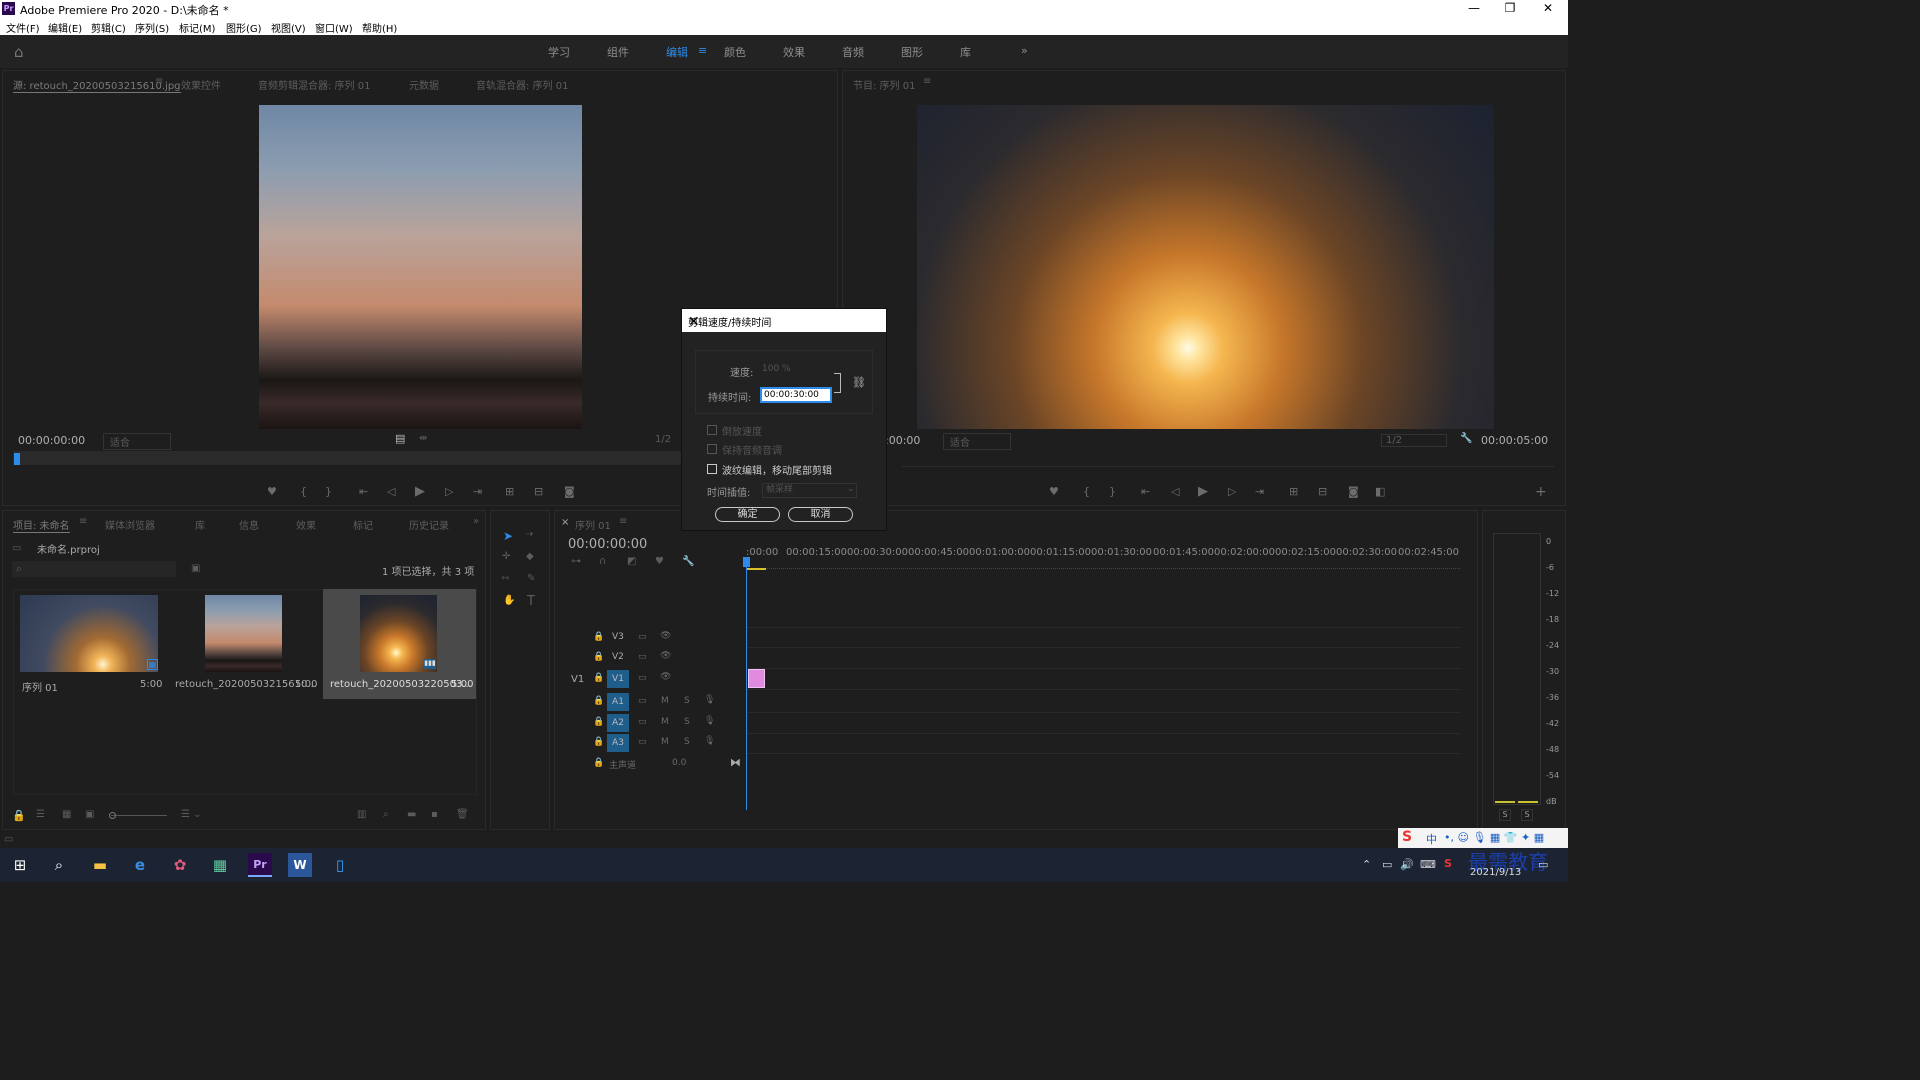 This screenshot has height=1080, width=1920. Describe the element at coordinates (379, 27) in the screenshot. I see `menu-help: 帮助(H)` at that location.